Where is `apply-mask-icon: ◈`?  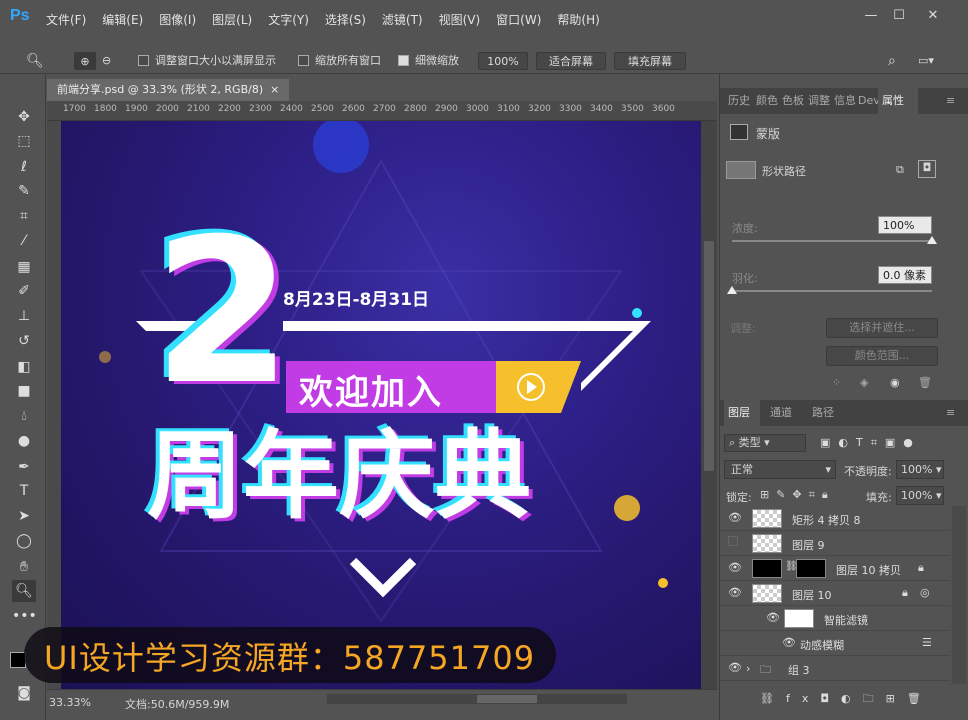 apply-mask-icon: ◈ is located at coordinates (864, 382).